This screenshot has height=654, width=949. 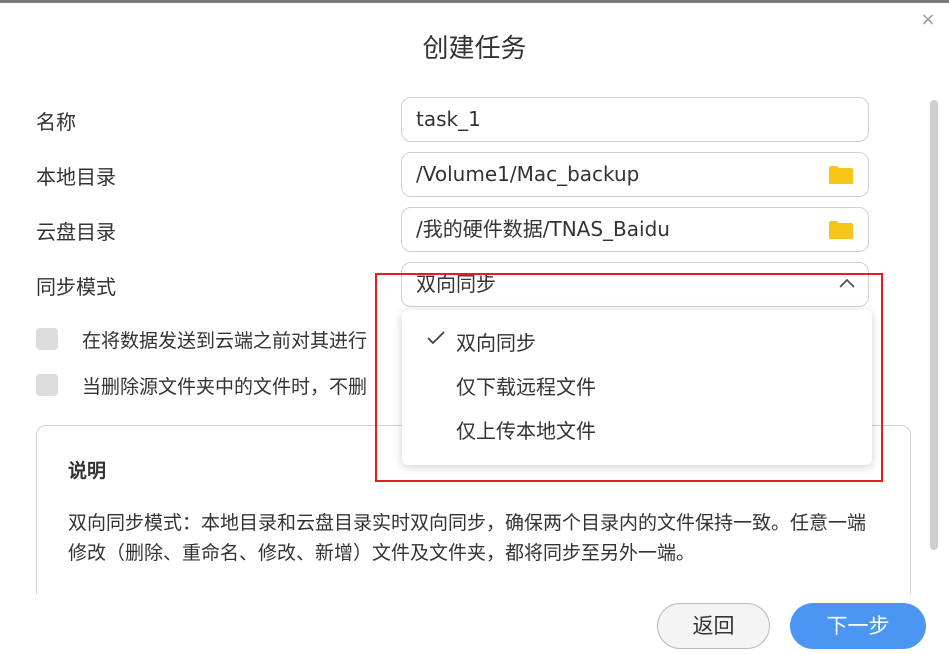 I want to click on cloud-dir-label: 云盘目录, so click(x=76, y=232).